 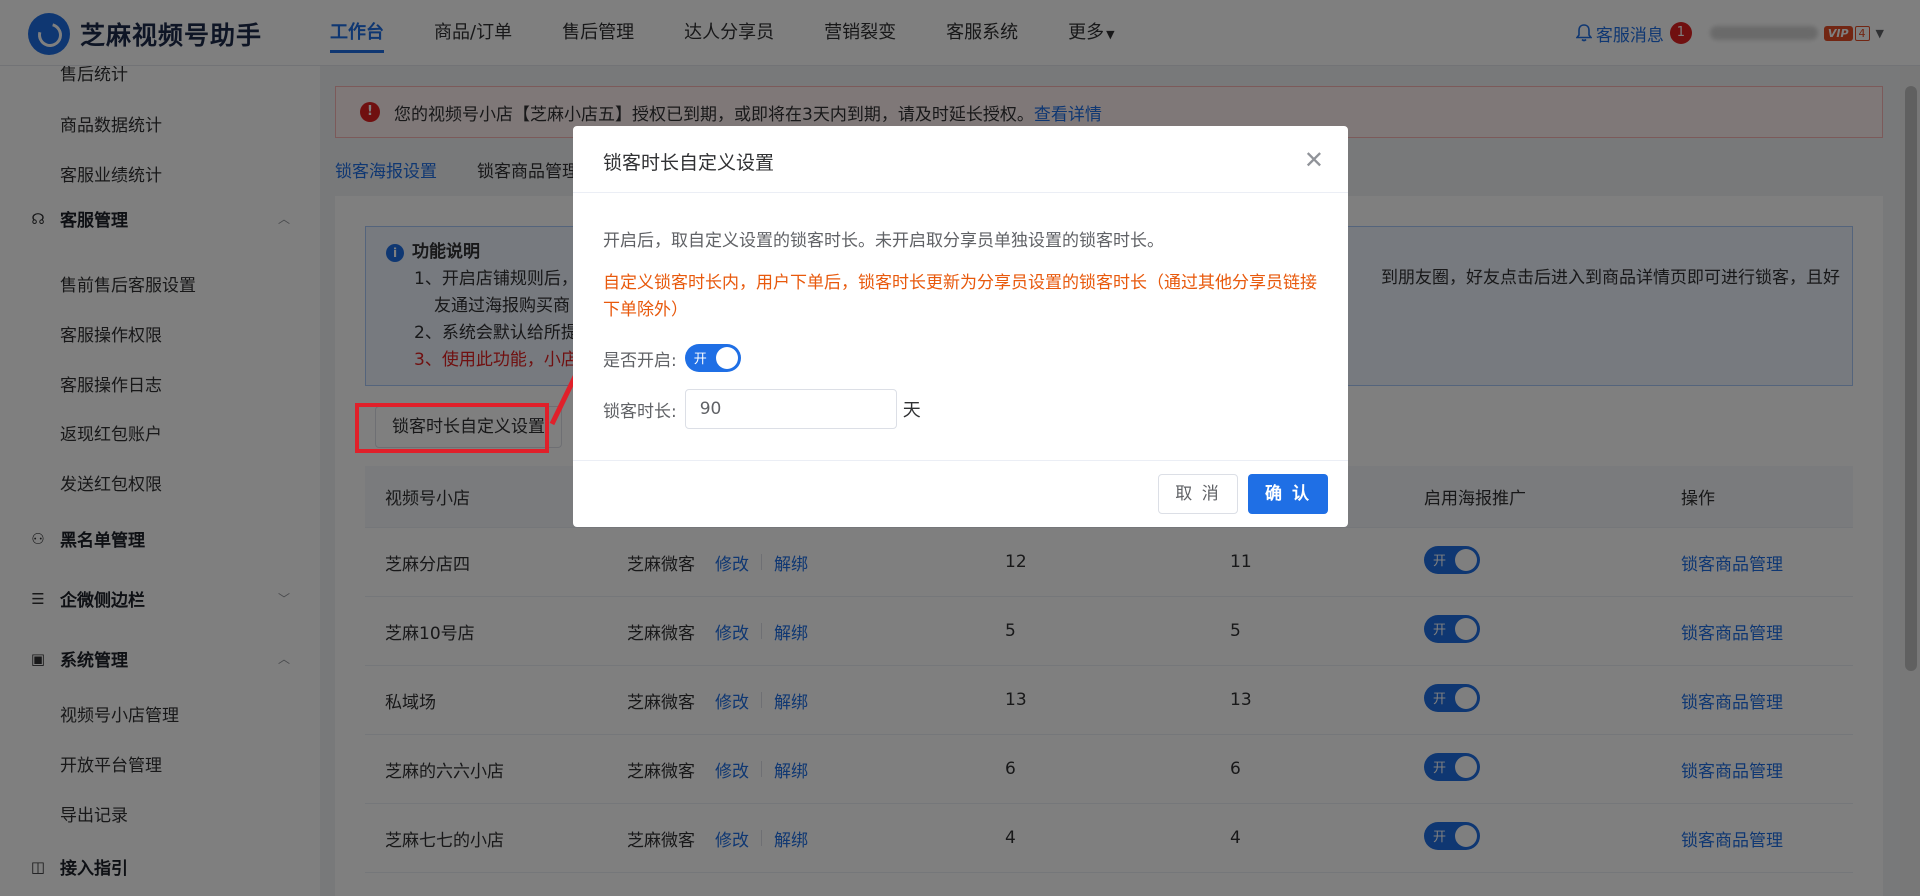 What do you see at coordinates (1288, 494) in the screenshot?
I see `confirm-button: 确 认` at bounding box center [1288, 494].